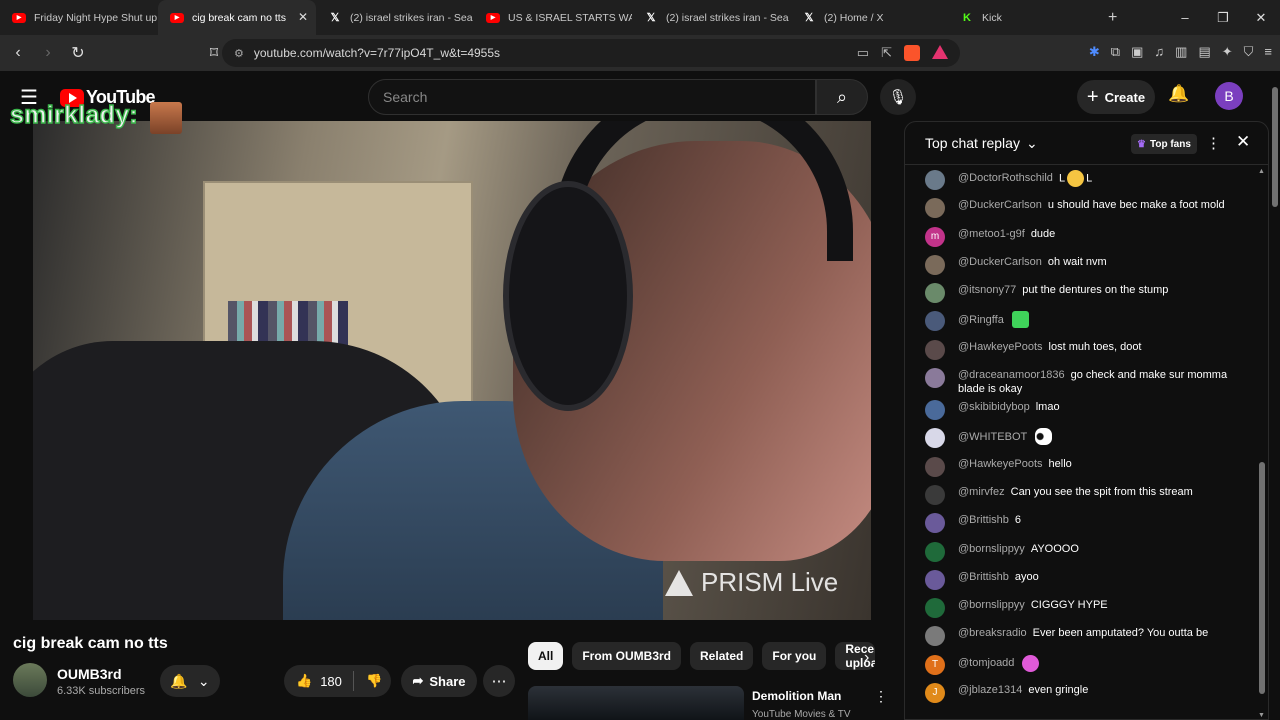 The width and height of the screenshot is (1280, 720). Describe the element at coordinates (898, 97) in the screenshot. I see `voice-search-button: 🎙` at that location.